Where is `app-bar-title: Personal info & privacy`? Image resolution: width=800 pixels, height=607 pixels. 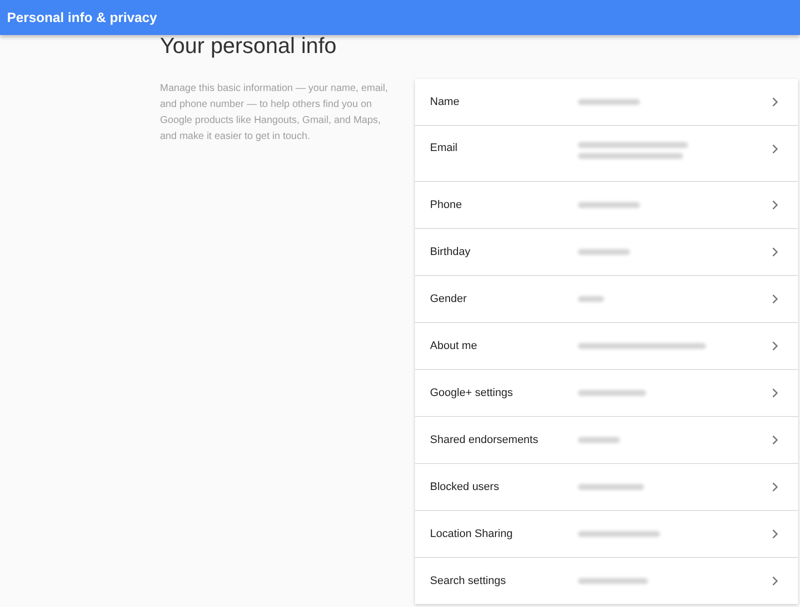
app-bar-title: Personal info & privacy is located at coordinates (82, 17).